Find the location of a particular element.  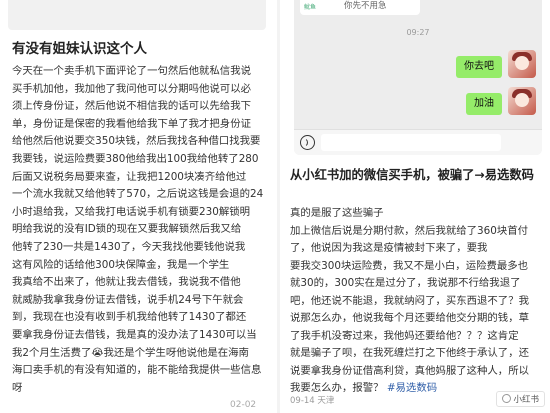

voice-icon is located at coordinates (307, 142).